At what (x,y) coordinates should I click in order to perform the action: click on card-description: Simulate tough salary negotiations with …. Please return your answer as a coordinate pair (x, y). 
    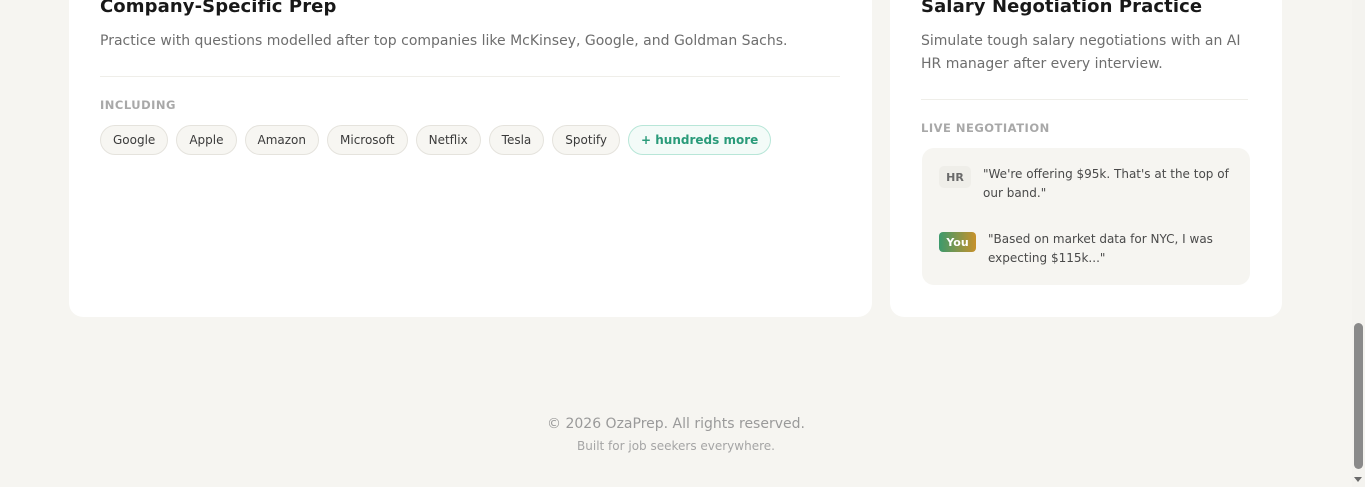
    Looking at the image, I should click on (1081, 52).